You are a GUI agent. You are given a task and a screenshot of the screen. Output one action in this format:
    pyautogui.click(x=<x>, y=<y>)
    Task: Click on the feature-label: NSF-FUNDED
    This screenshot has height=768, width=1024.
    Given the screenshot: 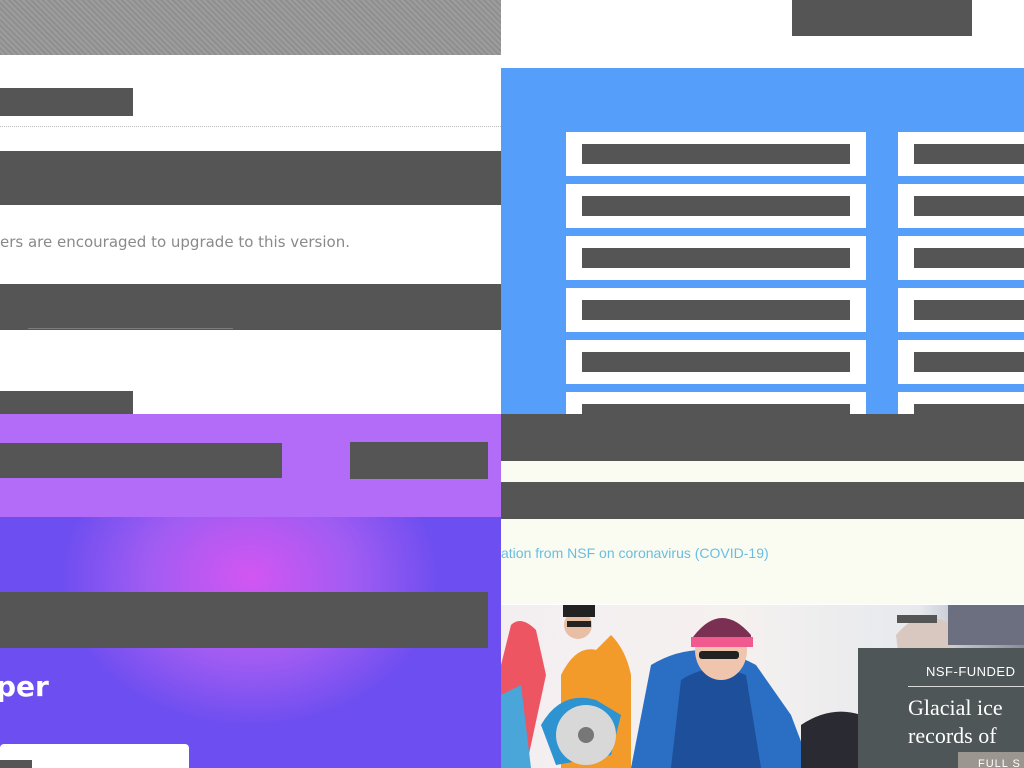 What is the action you would take?
    pyautogui.click(x=971, y=671)
    